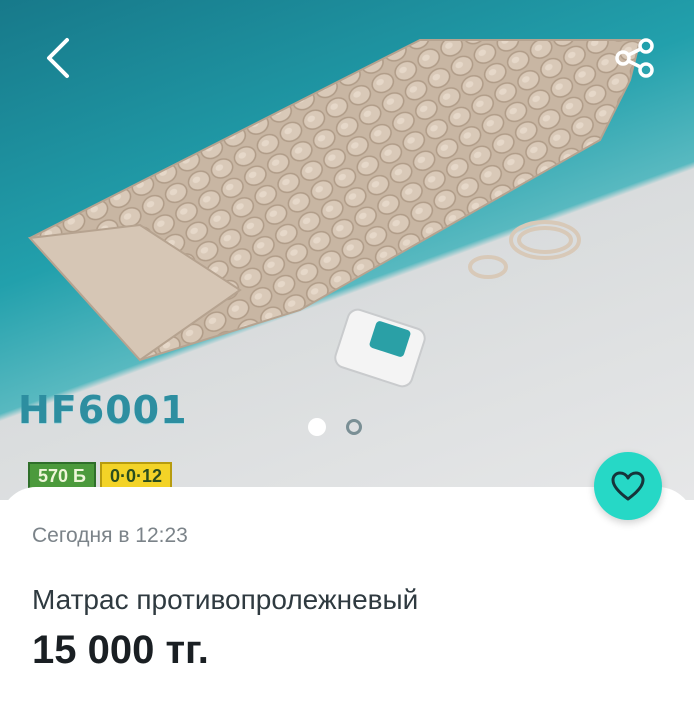 The height and width of the screenshot is (707, 694). I want to click on gallery-pagination, so click(335, 427).